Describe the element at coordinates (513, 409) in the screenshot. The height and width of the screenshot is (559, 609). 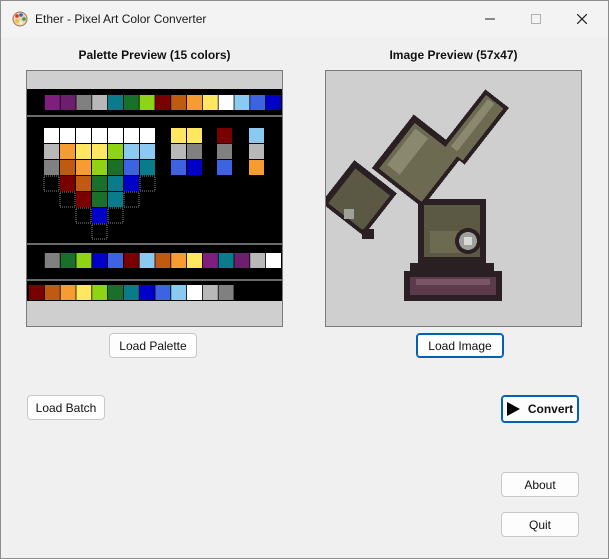
I see `play-icon` at that location.